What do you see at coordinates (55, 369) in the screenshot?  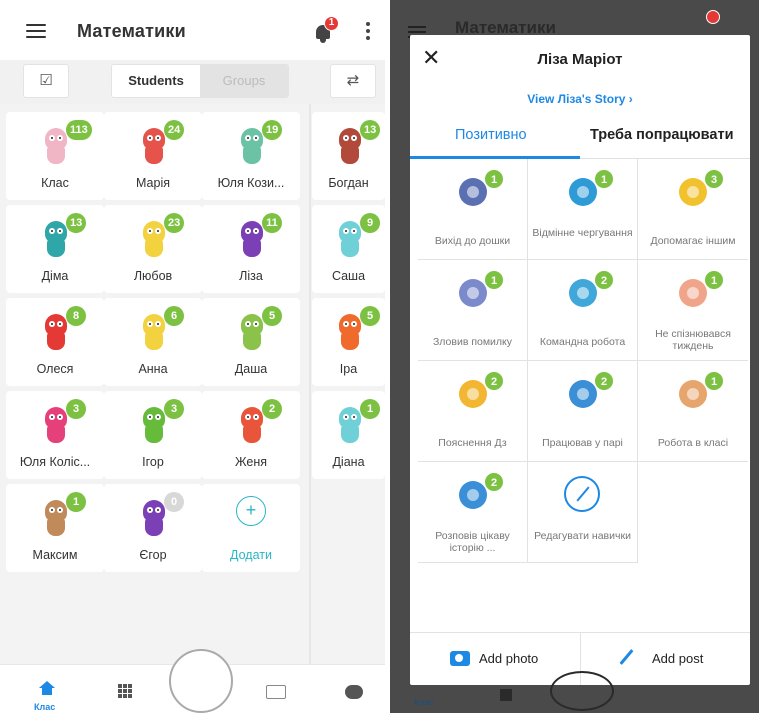 I see `student-name: Олеся` at bounding box center [55, 369].